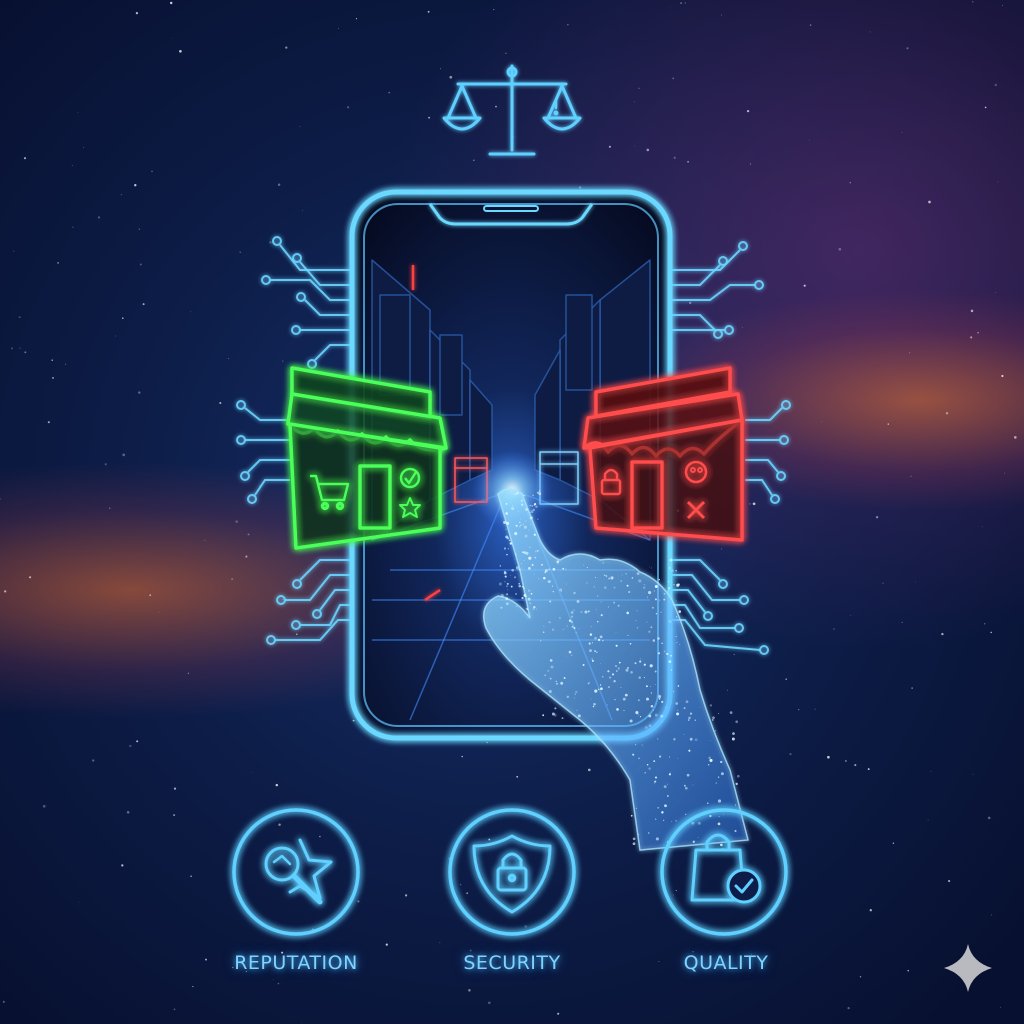  What do you see at coordinates (726, 963) in the screenshot?
I see `quality-label: QUALITY` at bounding box center [726, 963].